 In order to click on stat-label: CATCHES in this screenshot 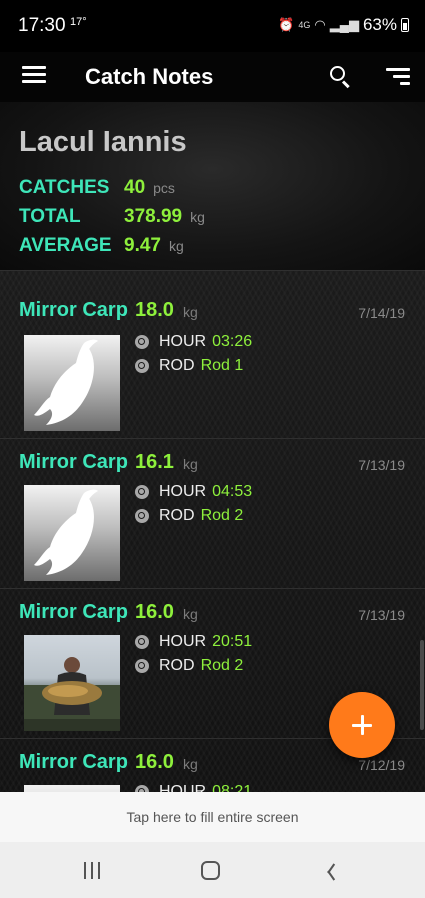, I will do `click(64, 187)`.